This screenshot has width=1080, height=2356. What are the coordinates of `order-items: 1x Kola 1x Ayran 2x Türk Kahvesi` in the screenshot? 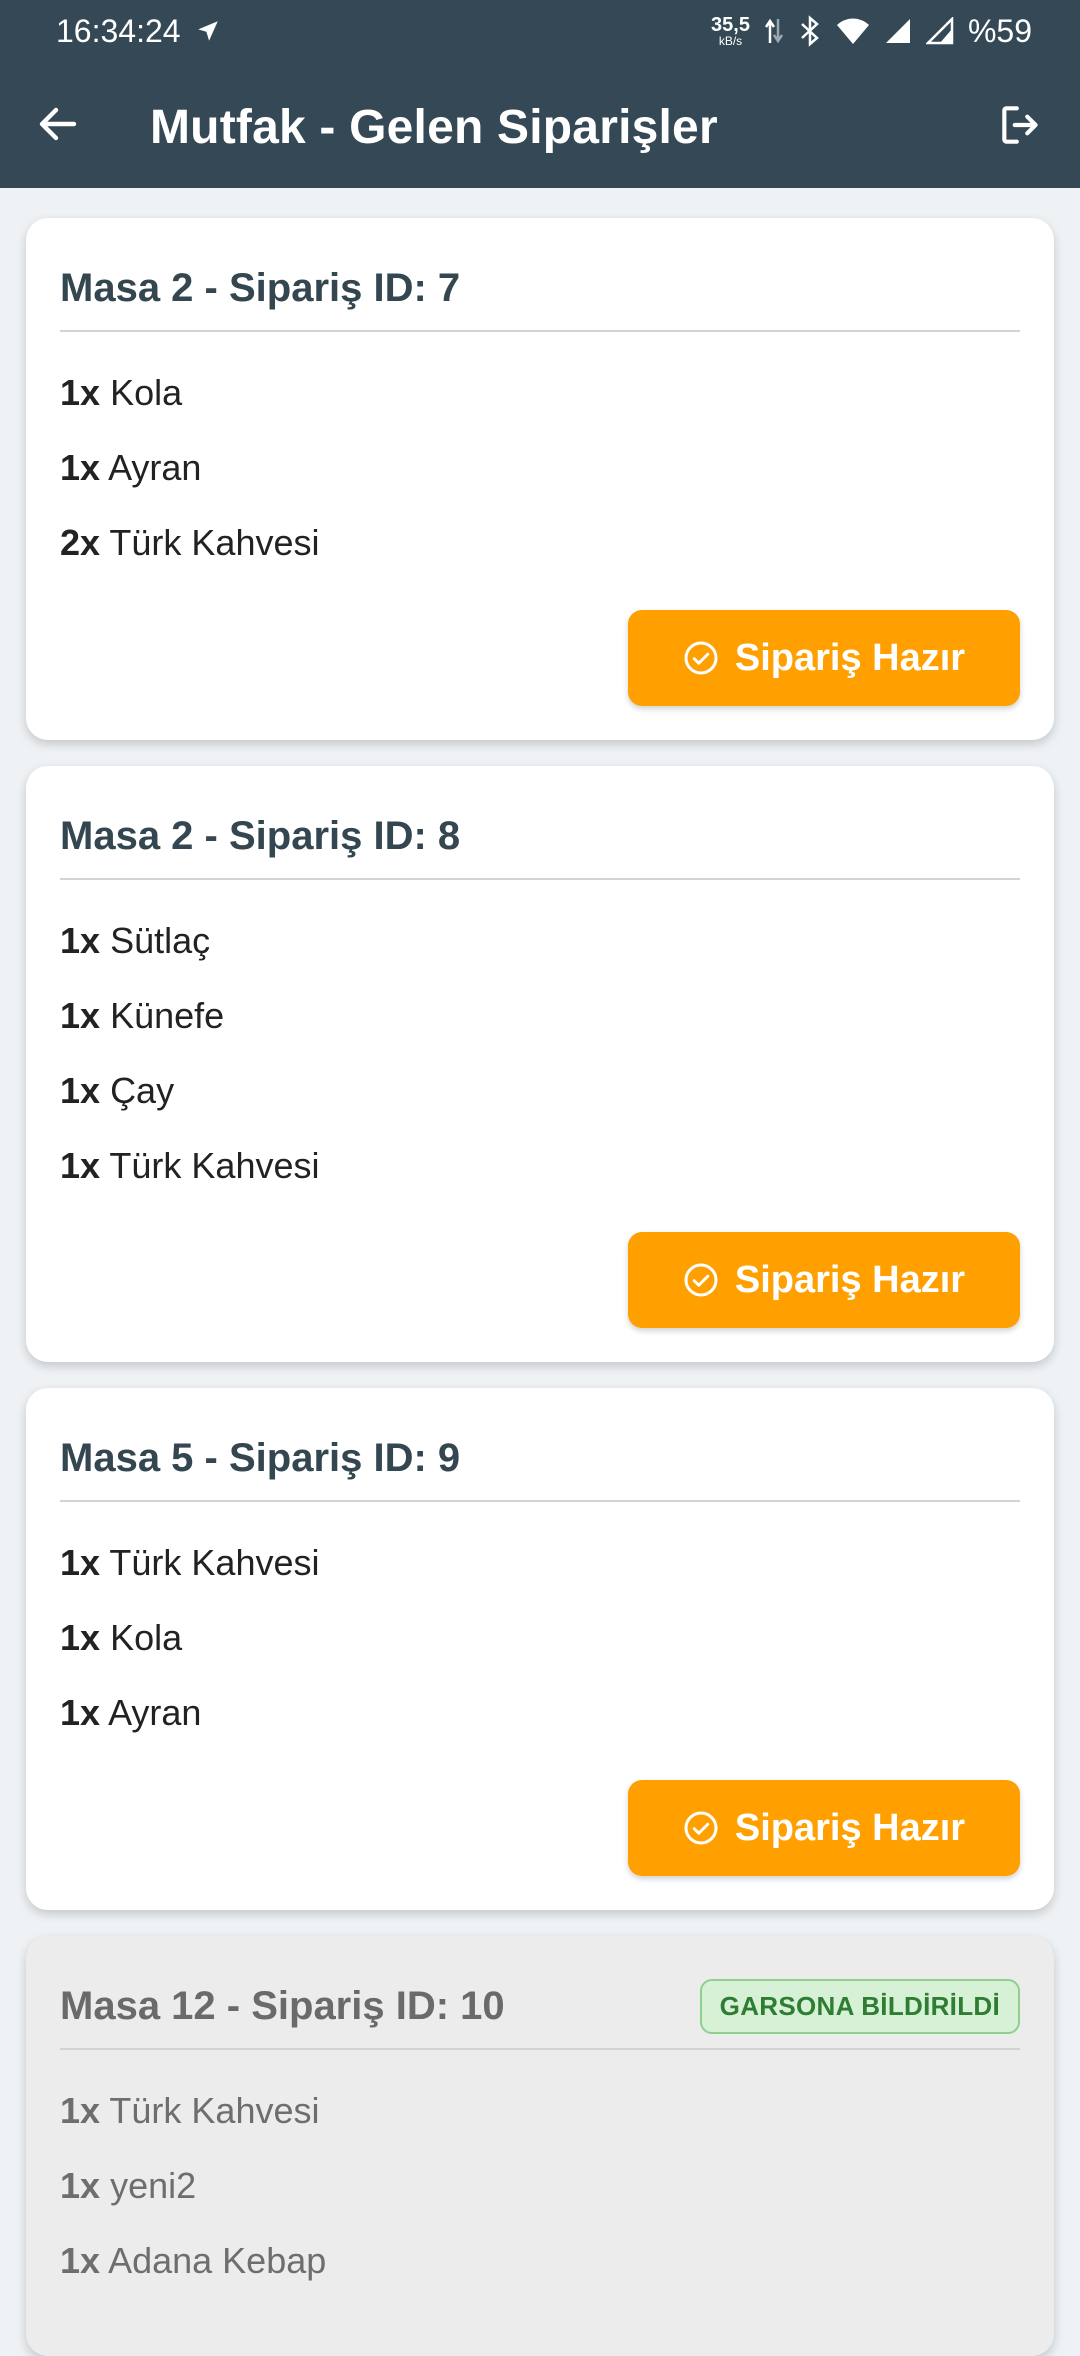 It's located at (189, 475).